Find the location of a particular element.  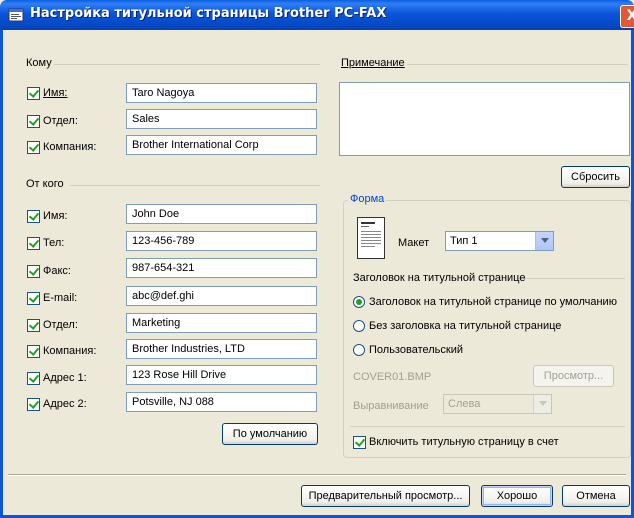

note-group-line is located at coordinates (517, 64).